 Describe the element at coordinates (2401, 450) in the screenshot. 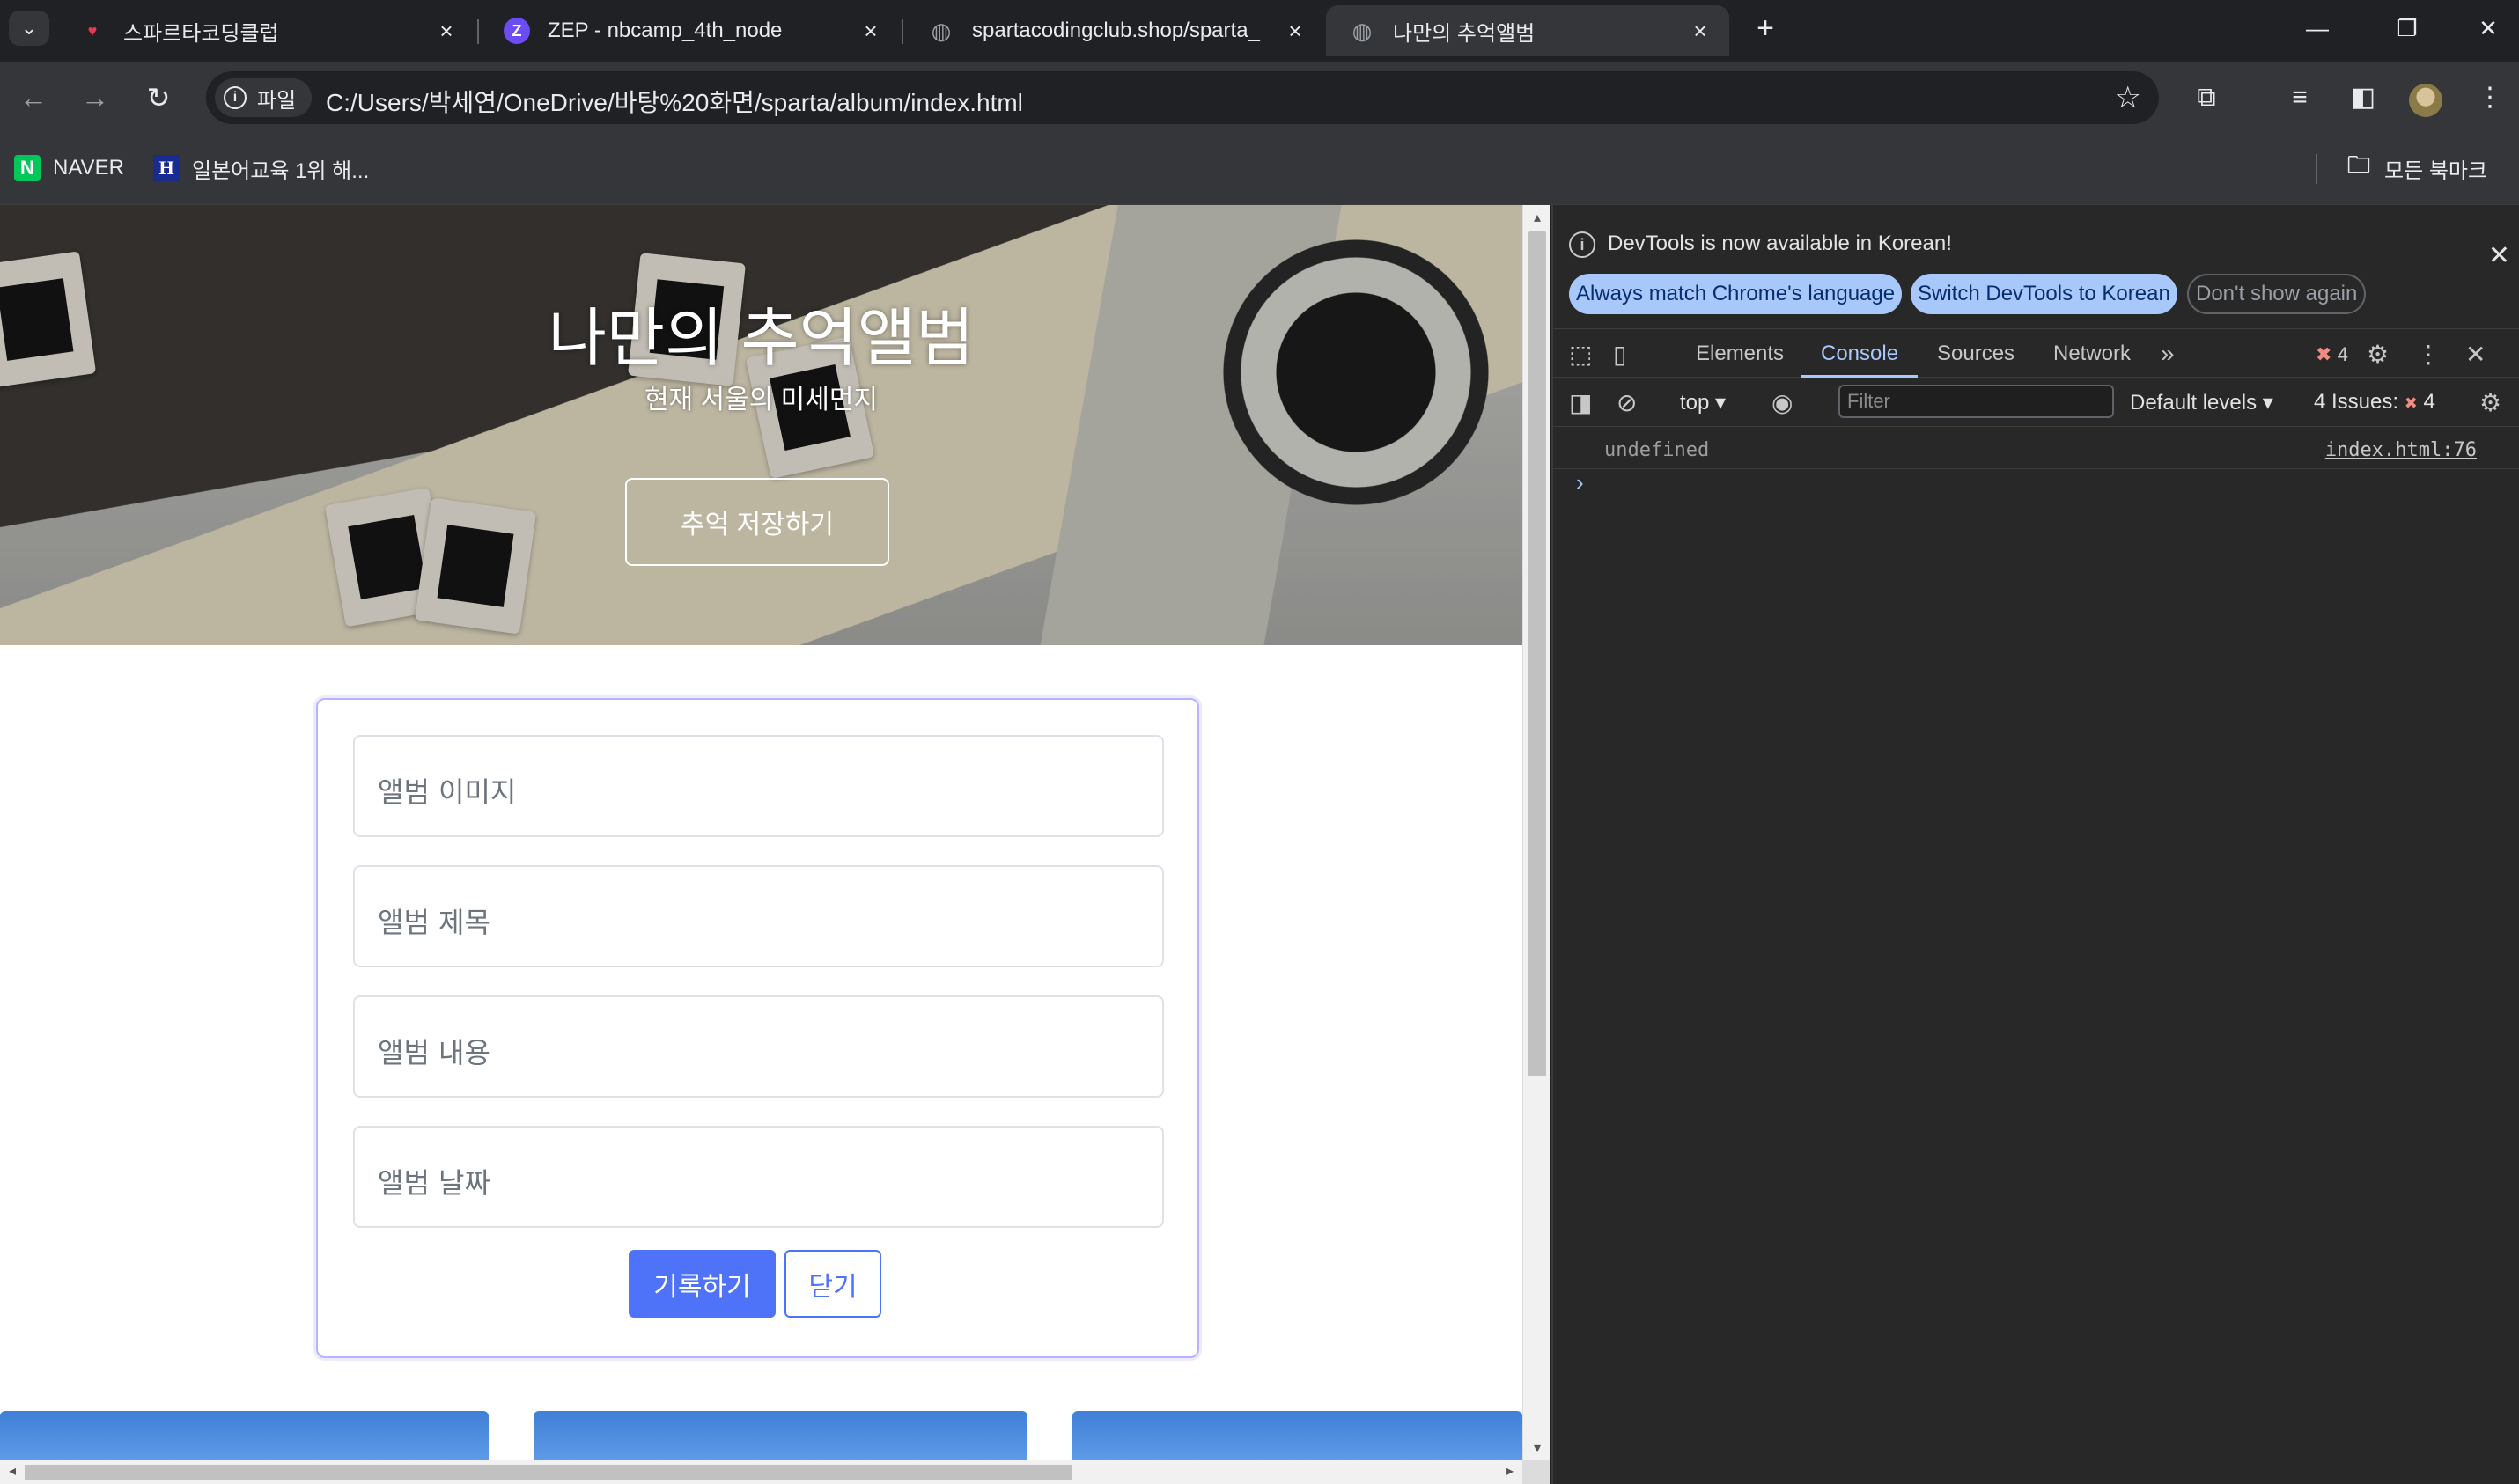

I see `log-source-link: index.html:76` at that location.